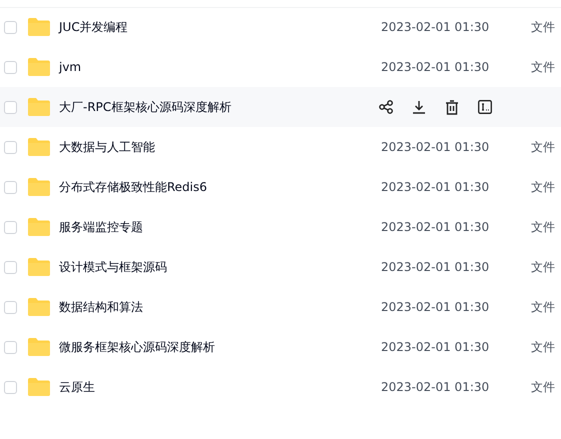 This screenshot has width=561, height=439. Describe the element at coordinates (220, 227) in the screenshot. I see `file-name: 服务端监控专题` at that location.